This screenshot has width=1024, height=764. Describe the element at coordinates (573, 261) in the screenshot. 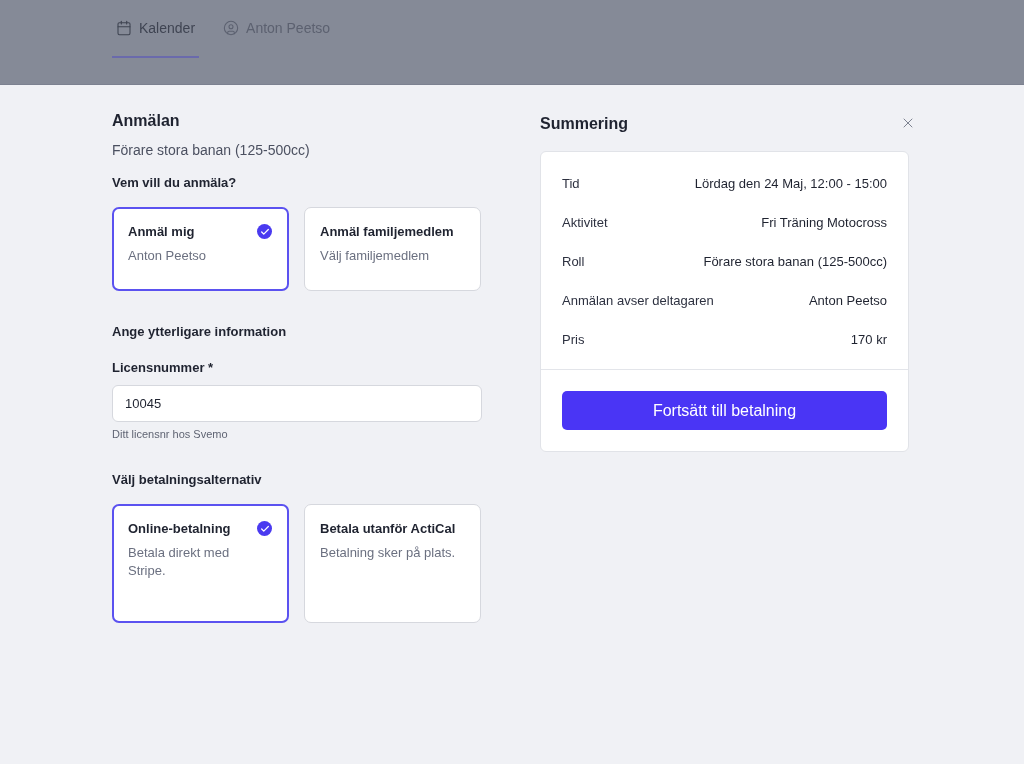

I see `summary-label: Roll` at that location.